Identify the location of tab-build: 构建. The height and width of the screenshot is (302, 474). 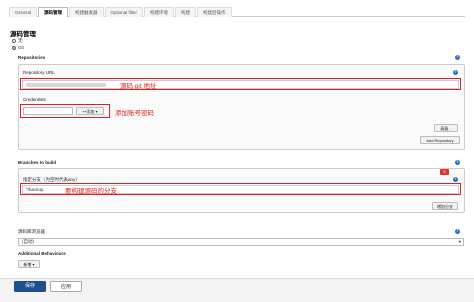
(186, 12).